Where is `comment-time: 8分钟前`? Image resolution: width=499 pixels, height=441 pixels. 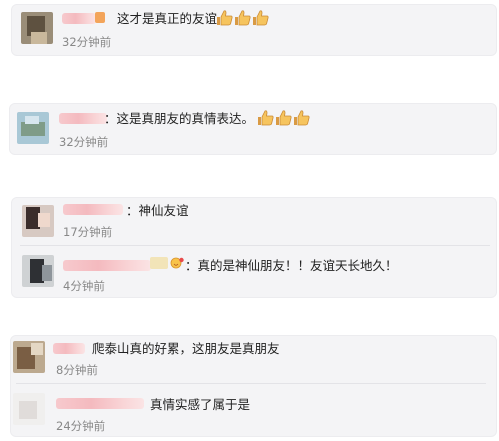
comment-time: 8分钟前 is located at coordinates (77, 370).